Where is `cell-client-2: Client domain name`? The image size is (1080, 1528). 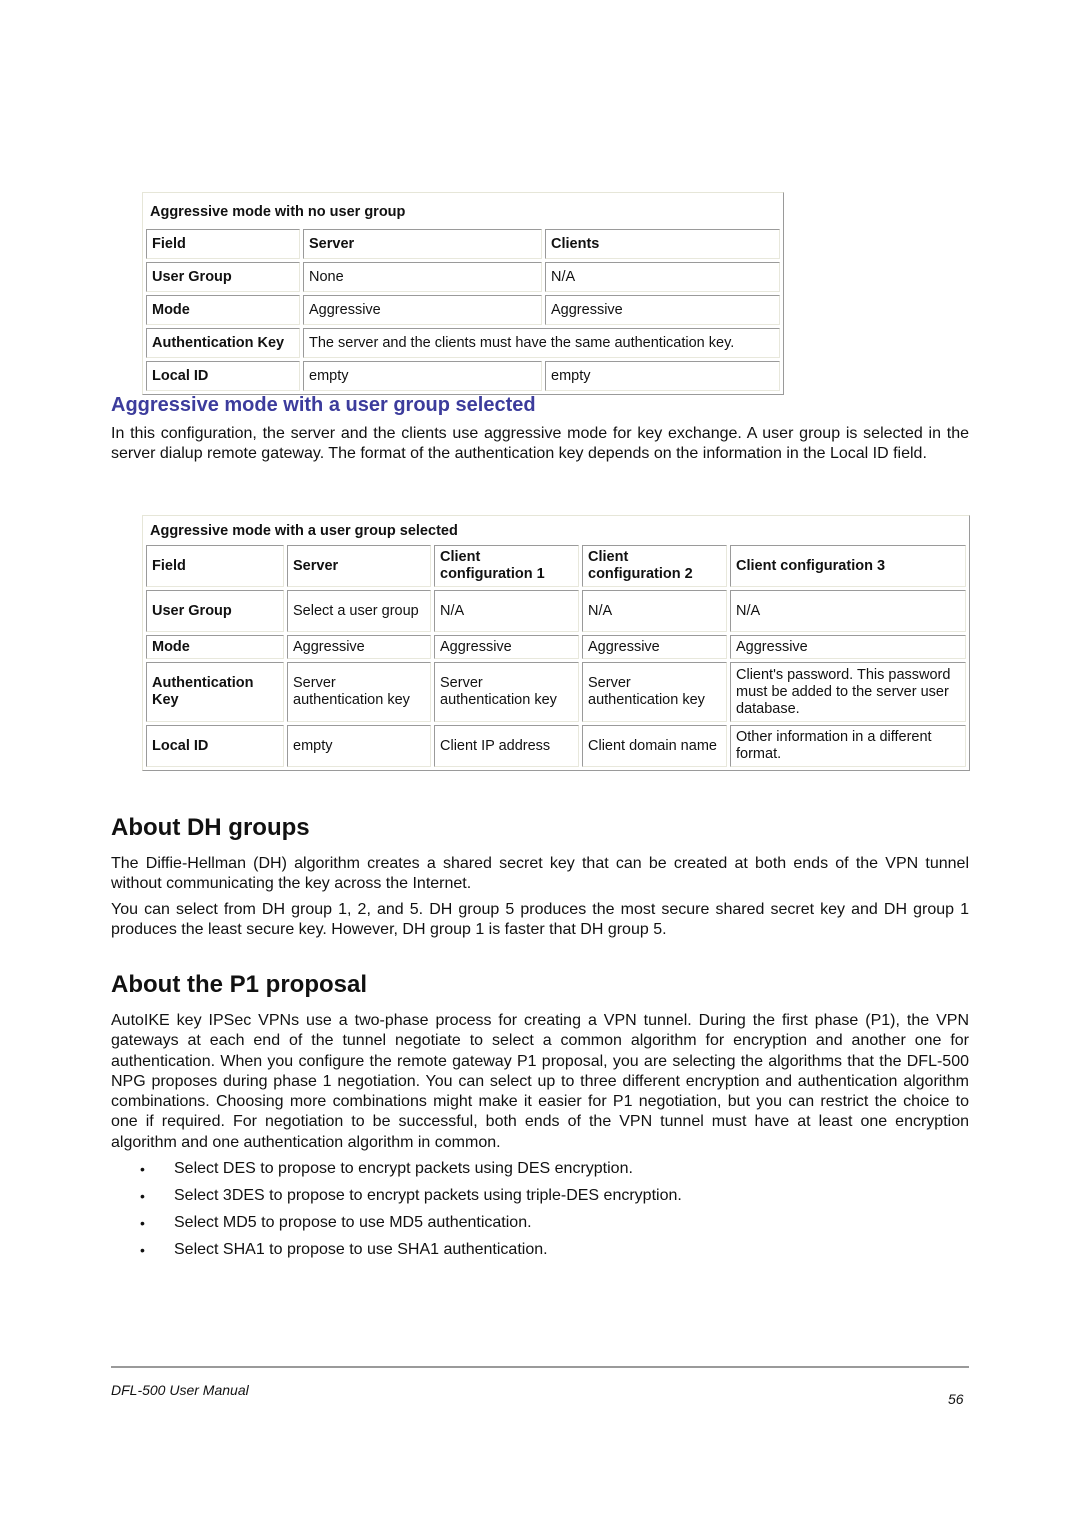 cell-client-2: Client domain name is located at coordinates (654, 746).